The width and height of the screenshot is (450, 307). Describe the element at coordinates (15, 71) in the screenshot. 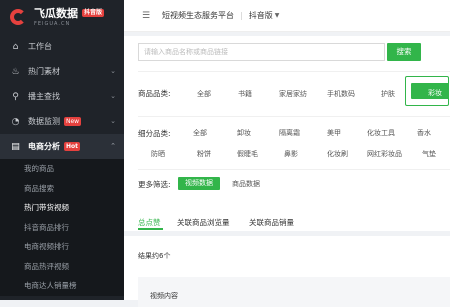

I see `flame-icon: ♨` at that location.